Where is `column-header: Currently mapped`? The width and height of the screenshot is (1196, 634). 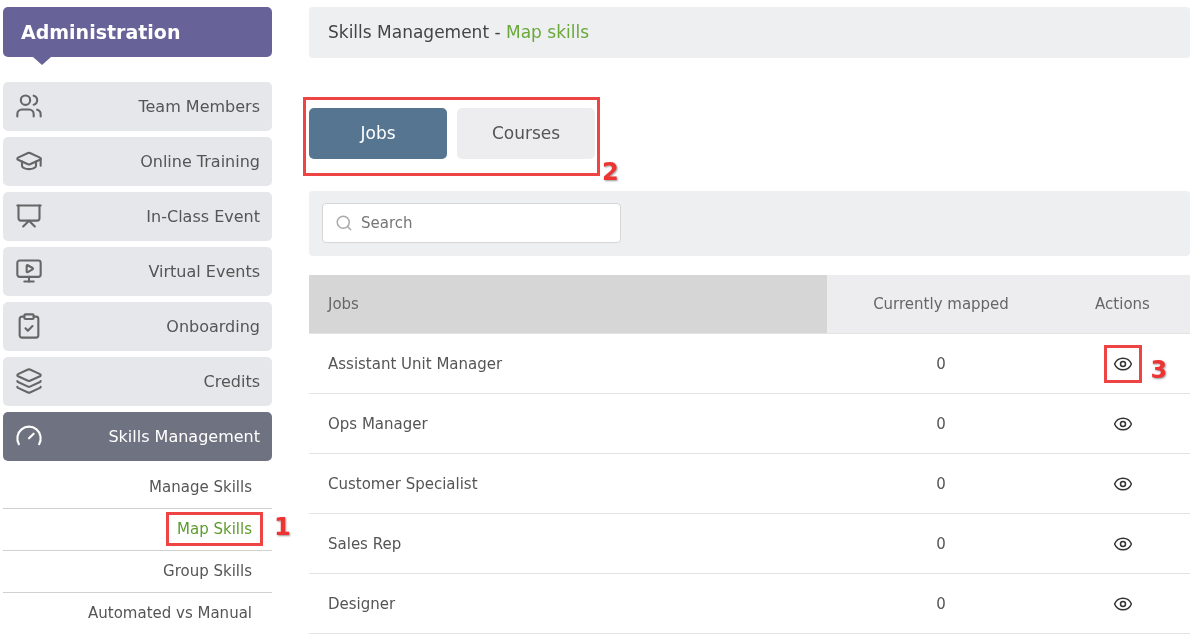 column-header: Currently mapped is located at coordinates (941, 304).